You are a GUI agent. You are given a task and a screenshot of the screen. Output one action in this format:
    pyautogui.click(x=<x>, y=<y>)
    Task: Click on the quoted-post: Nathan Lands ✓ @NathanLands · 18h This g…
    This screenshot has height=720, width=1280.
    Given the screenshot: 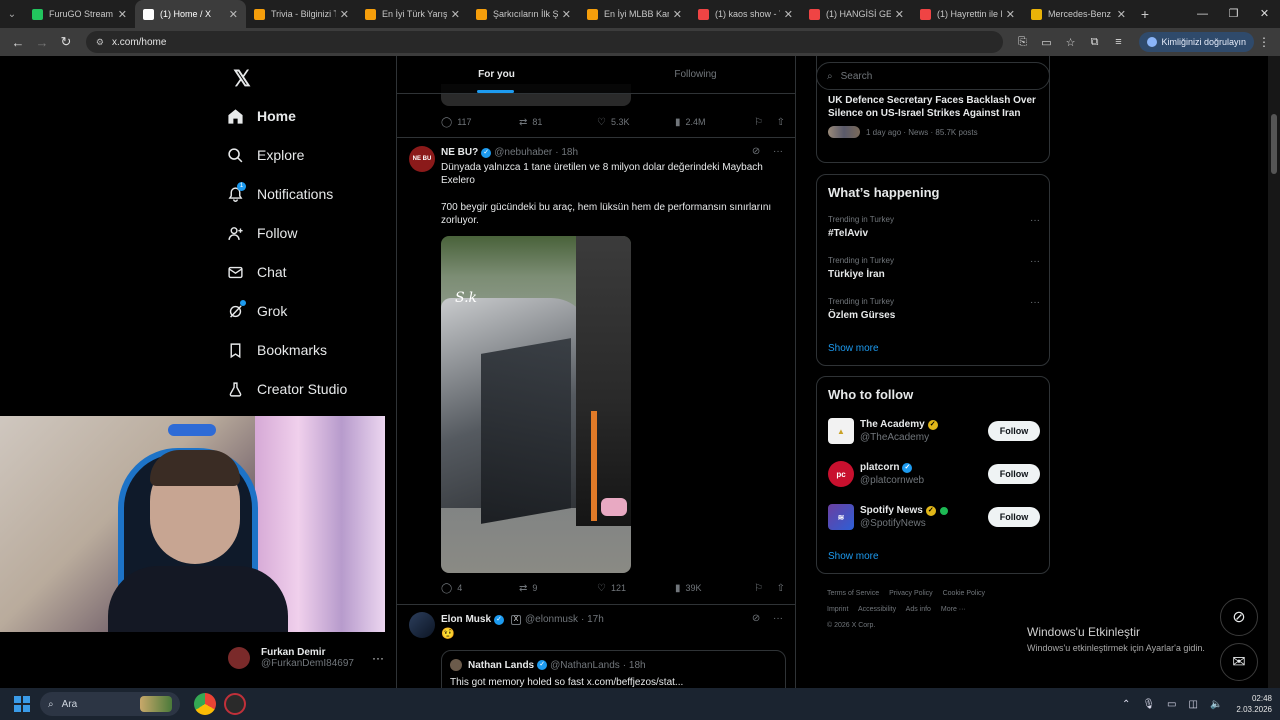 What is the action you would take?
    pyautogui.click(x=613, y=669)
    